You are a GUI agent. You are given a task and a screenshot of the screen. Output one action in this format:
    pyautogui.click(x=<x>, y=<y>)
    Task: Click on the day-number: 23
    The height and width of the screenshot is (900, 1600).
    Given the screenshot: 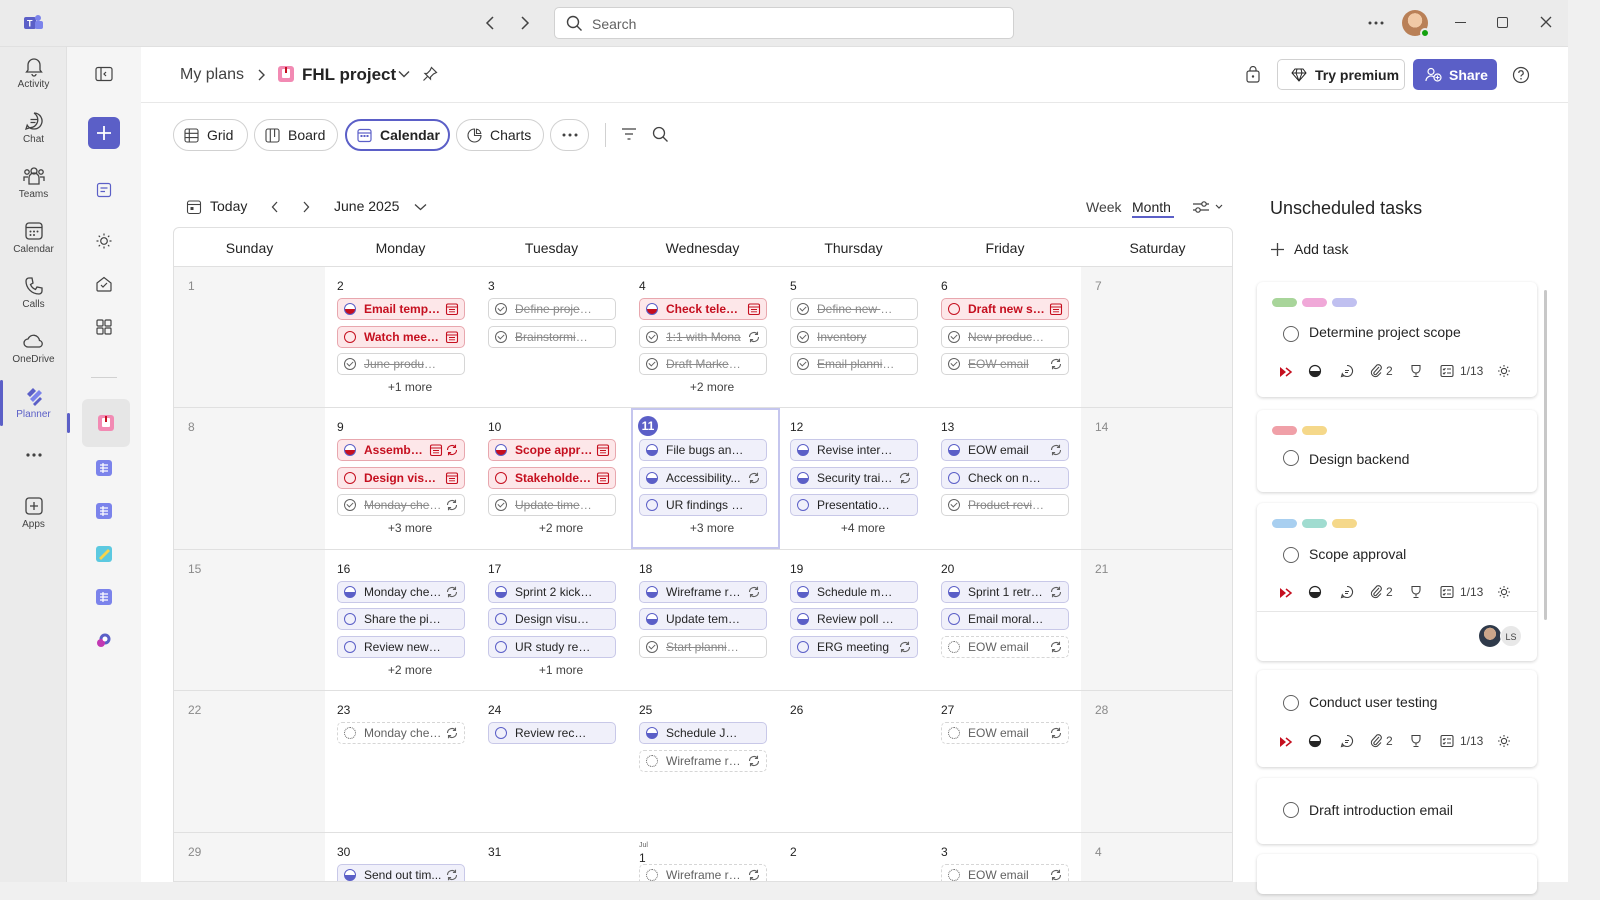 What is the action you would take?
    pyautogui.click(x=343, y=710)
    